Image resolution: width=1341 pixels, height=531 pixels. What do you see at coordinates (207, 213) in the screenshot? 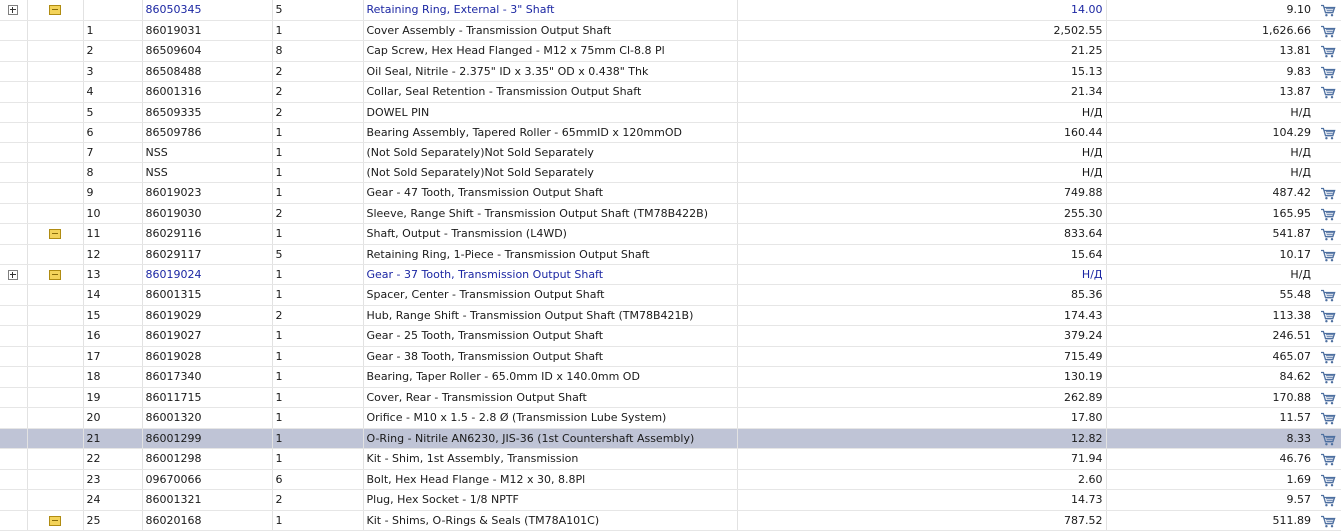
I see `part-number-cell: 86019030` at bounding box center [207, 213].